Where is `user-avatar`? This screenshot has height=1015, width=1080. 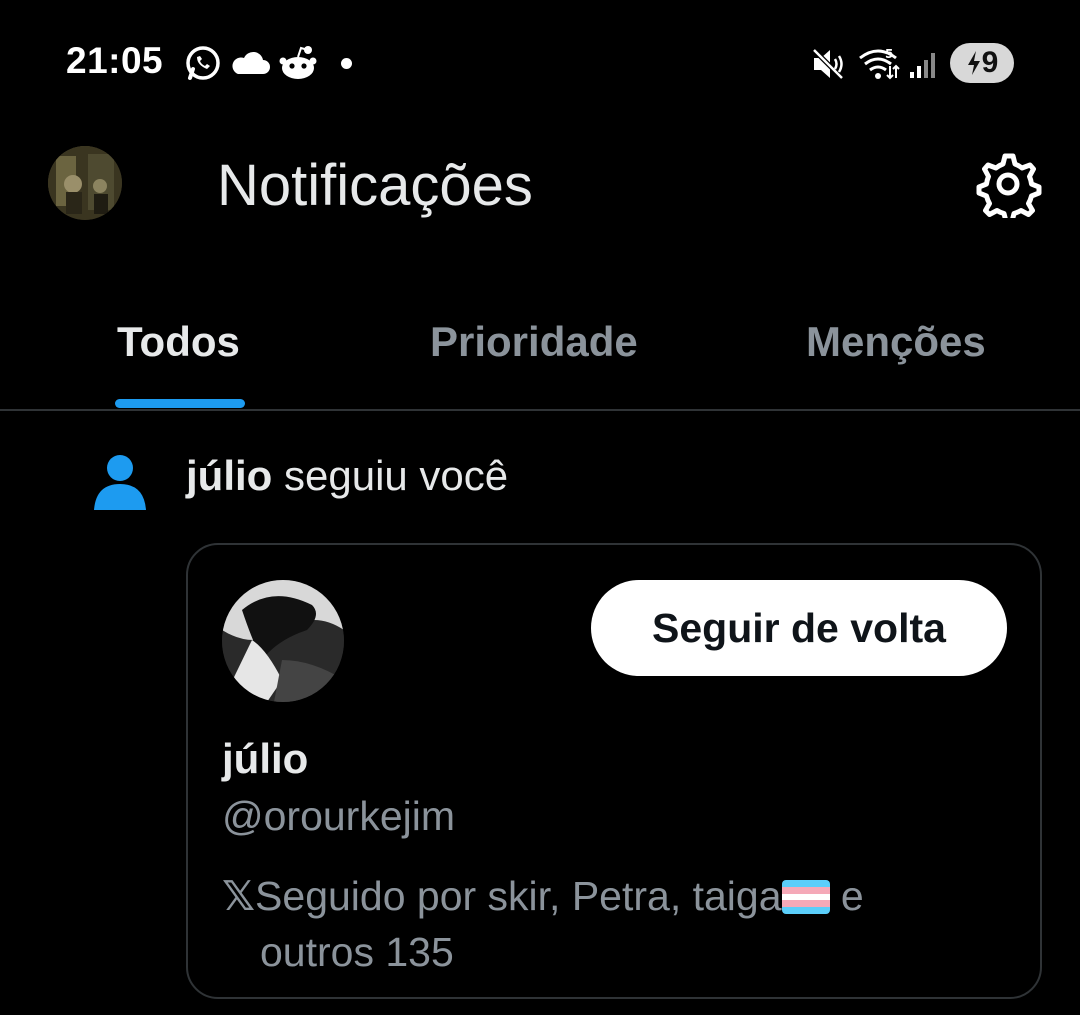 user-avatar is located at coordinates (283, 641).